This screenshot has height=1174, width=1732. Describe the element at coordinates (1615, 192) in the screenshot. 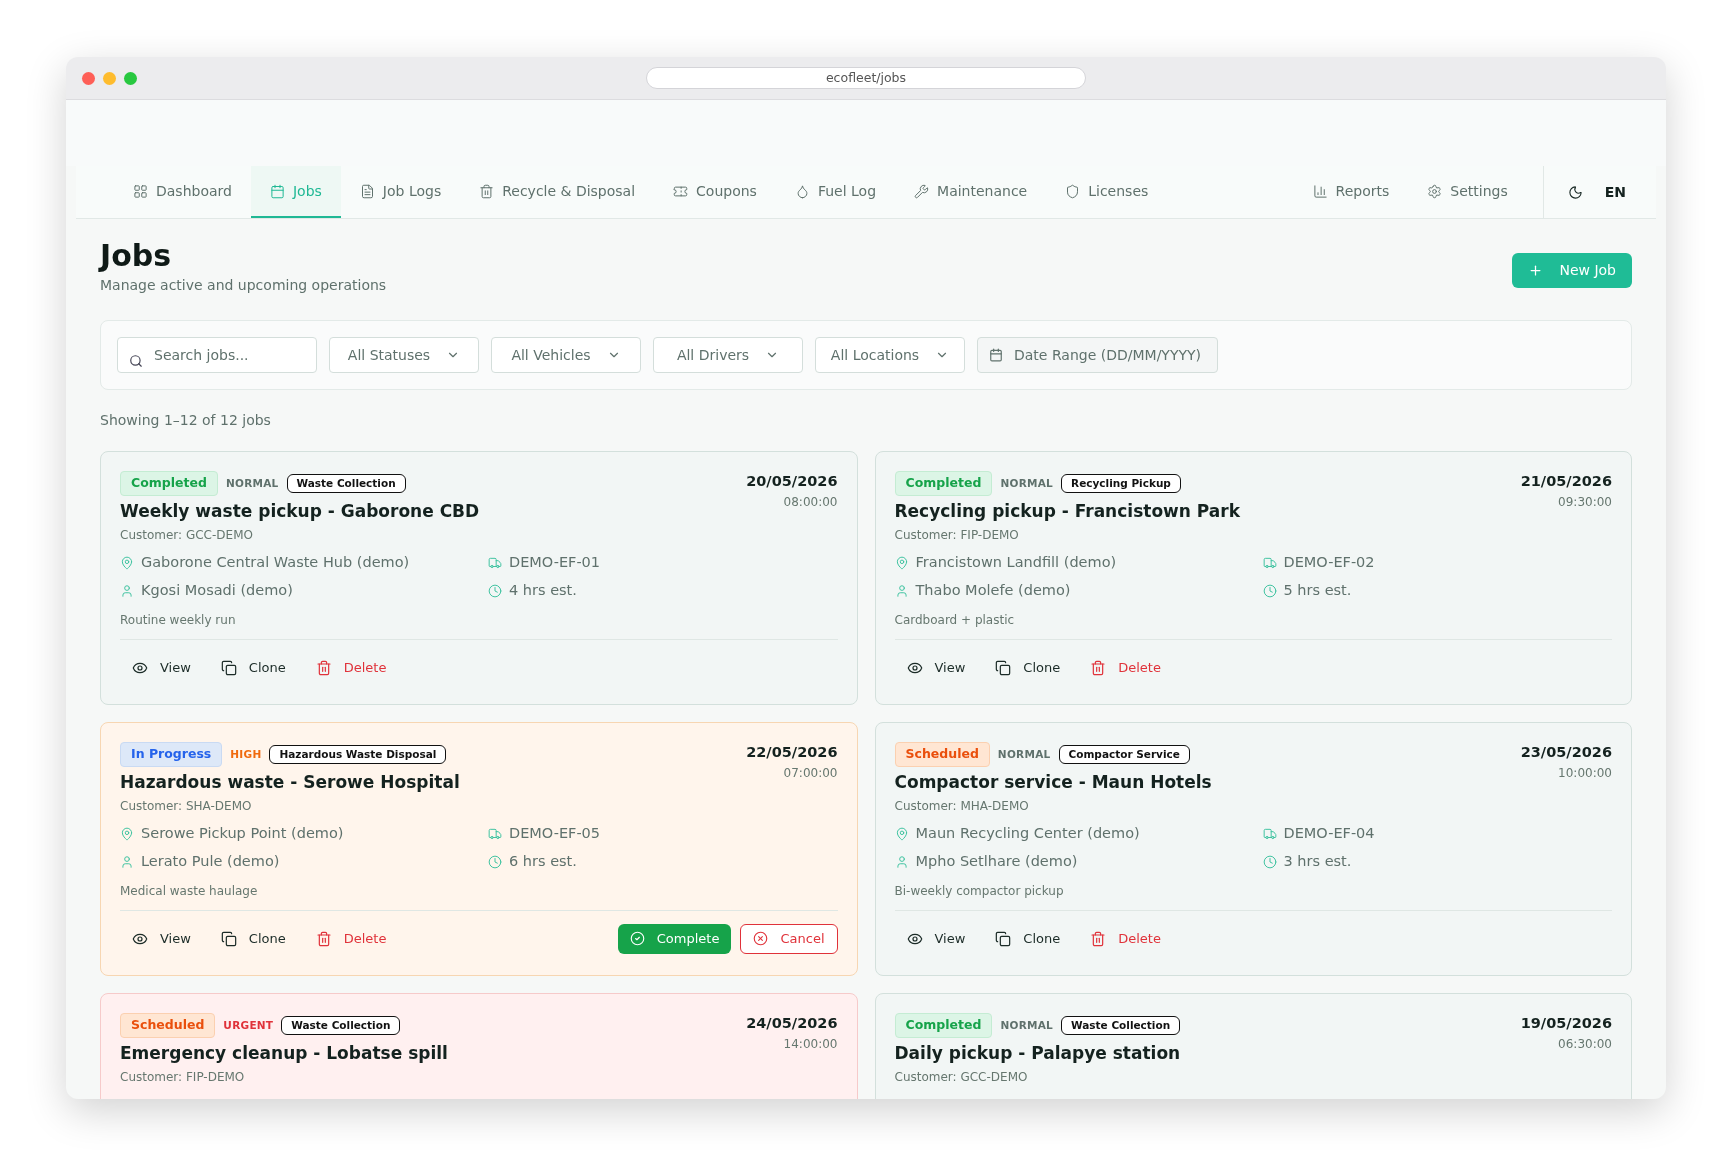

I see `language-switch: EN` at that location.